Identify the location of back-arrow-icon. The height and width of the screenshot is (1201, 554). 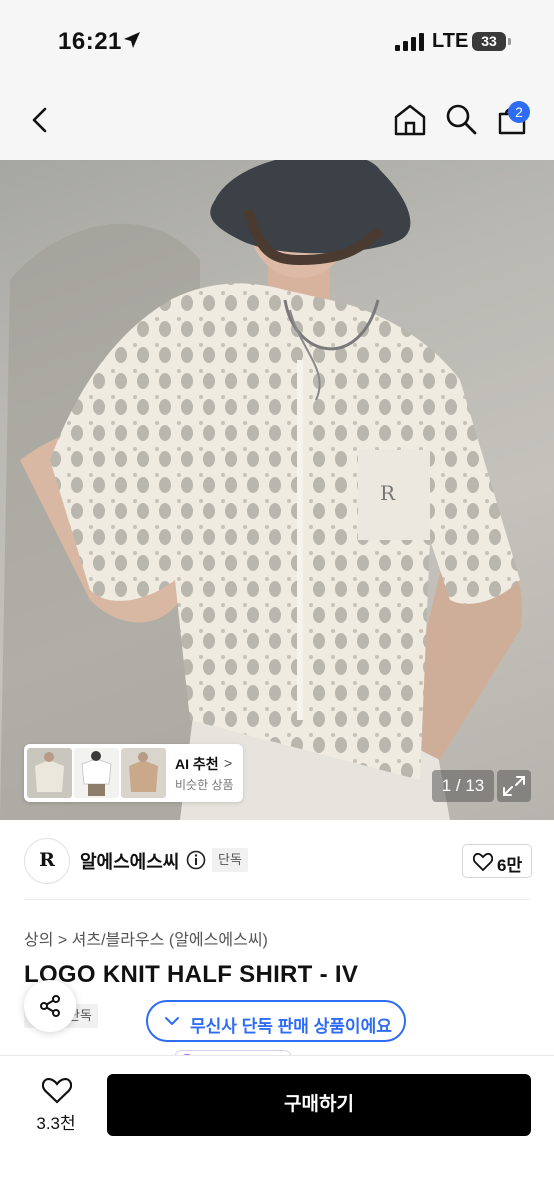
(40, 120).